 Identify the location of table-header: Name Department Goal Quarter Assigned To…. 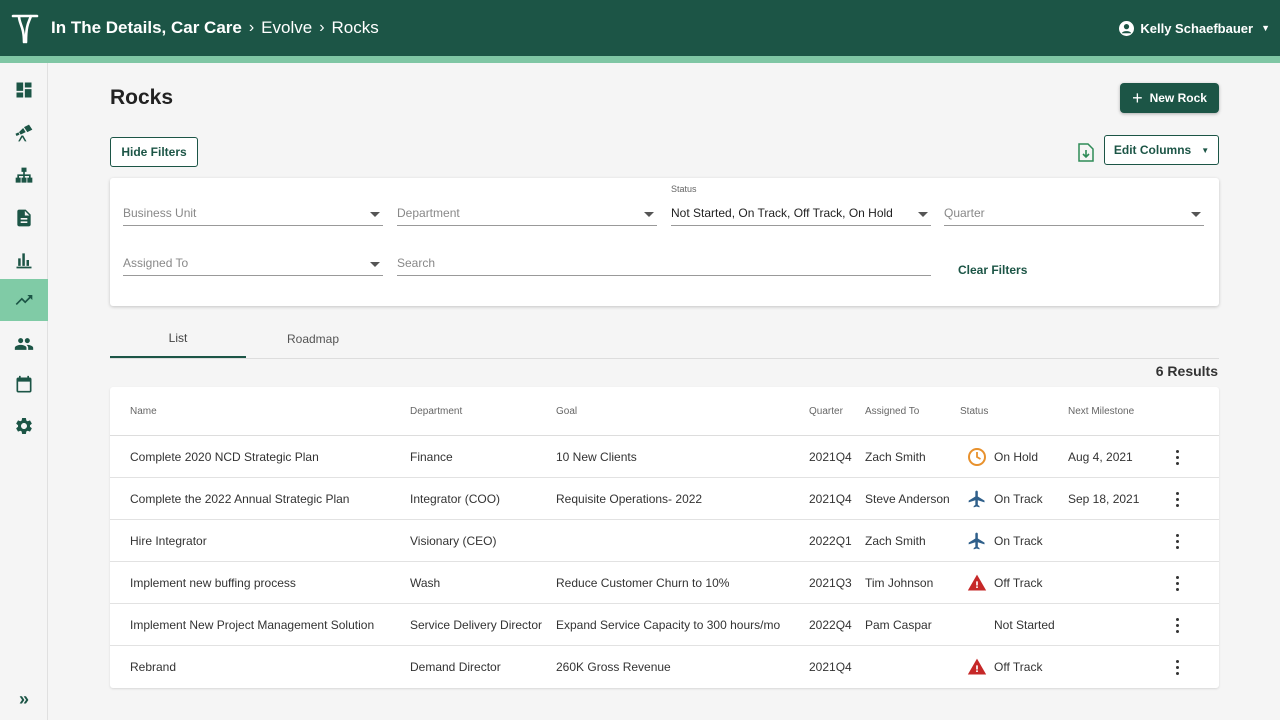
(664, 411).